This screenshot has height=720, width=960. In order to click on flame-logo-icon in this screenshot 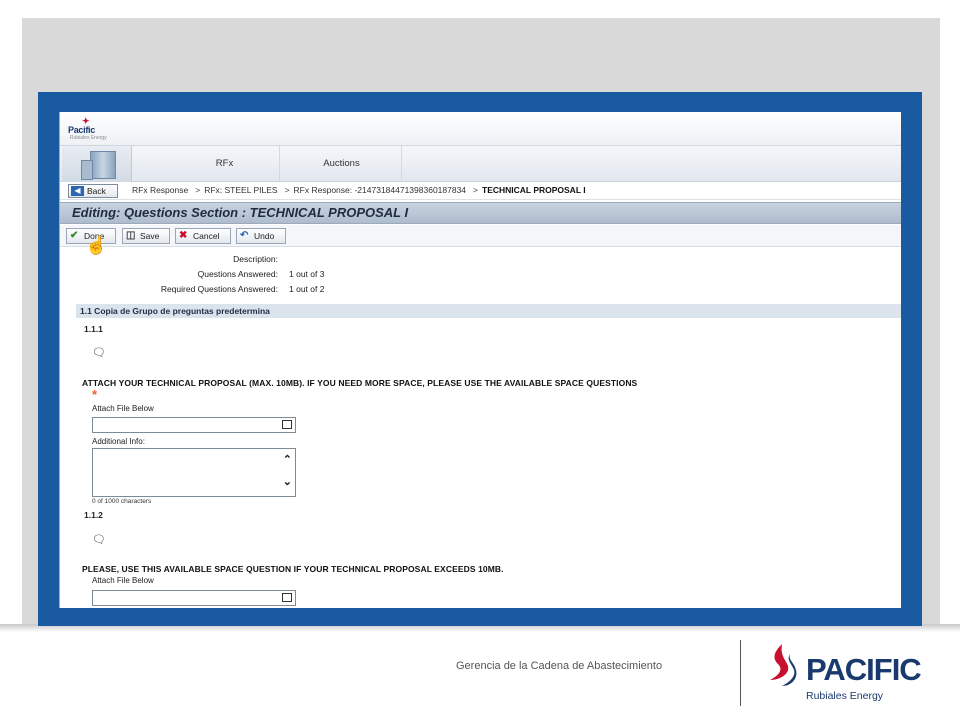, I will do `click(783, 665)`.